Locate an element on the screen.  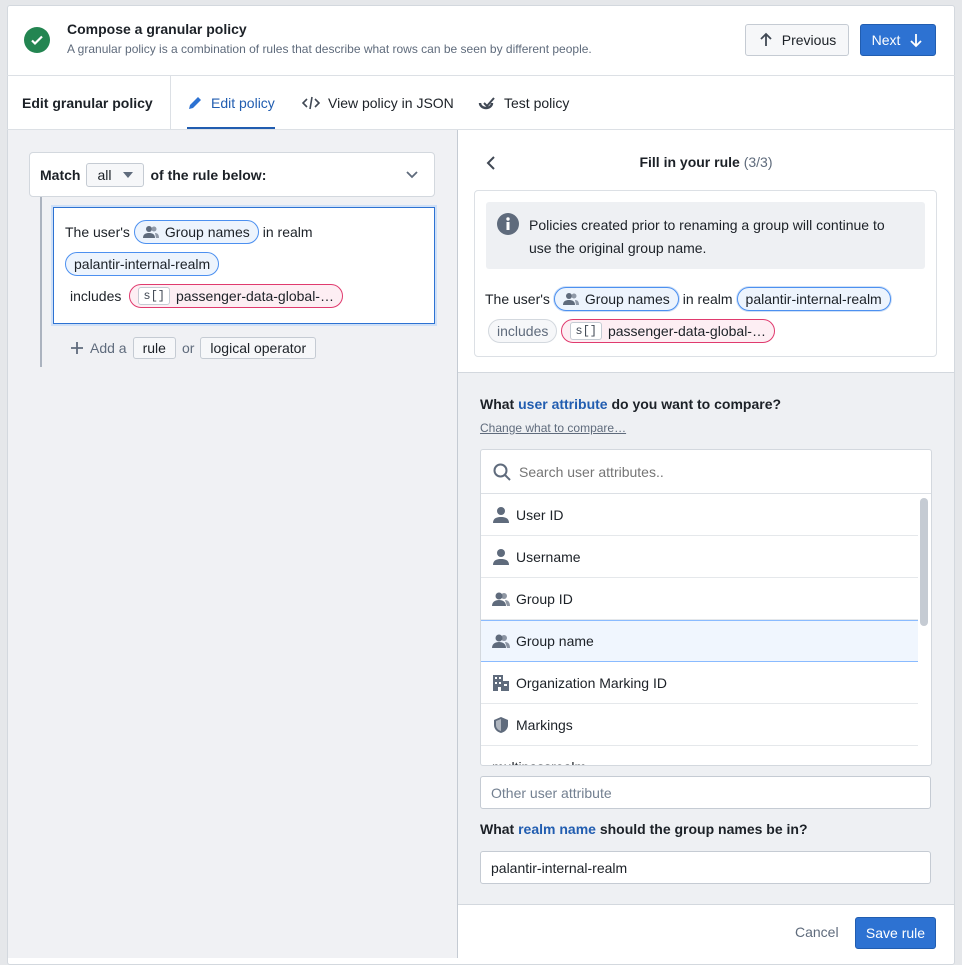
operator-pill: includes is located at coordinates (523, 331).